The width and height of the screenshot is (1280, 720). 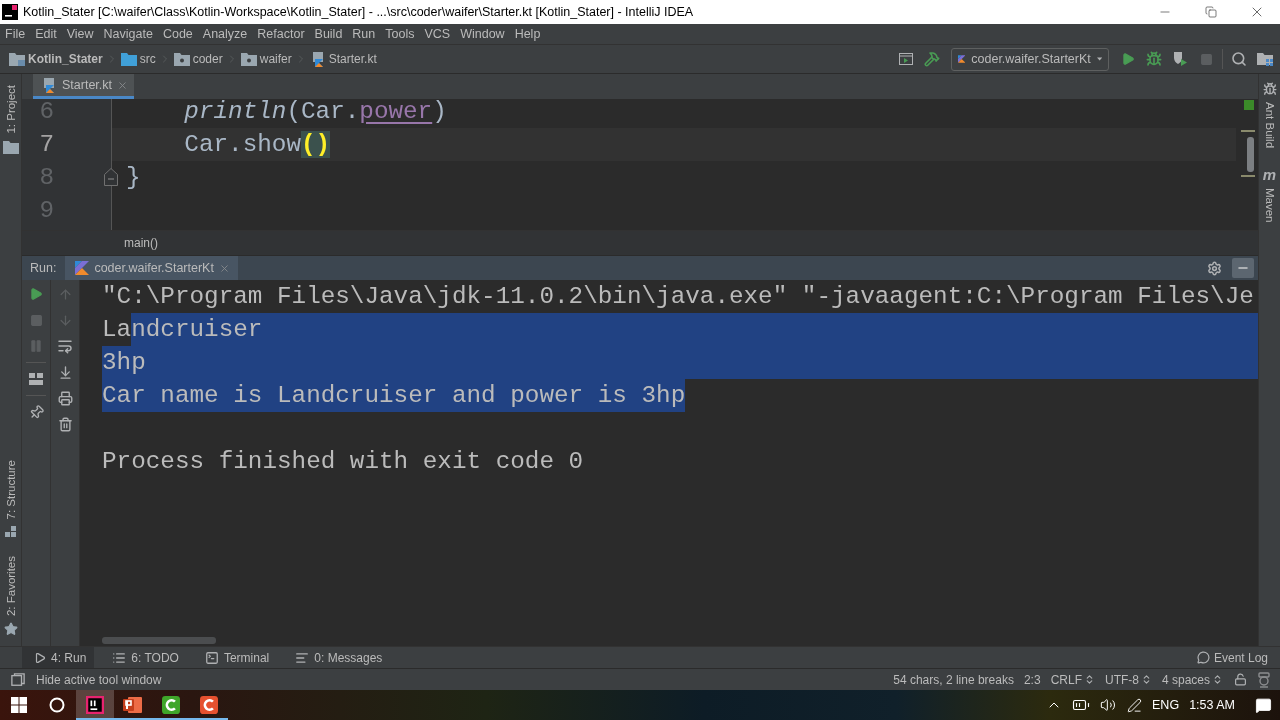 What do you see at coordinates (49, 85) in the screenshot?
I see `file-k-icon` at bounding box center [49, 85].